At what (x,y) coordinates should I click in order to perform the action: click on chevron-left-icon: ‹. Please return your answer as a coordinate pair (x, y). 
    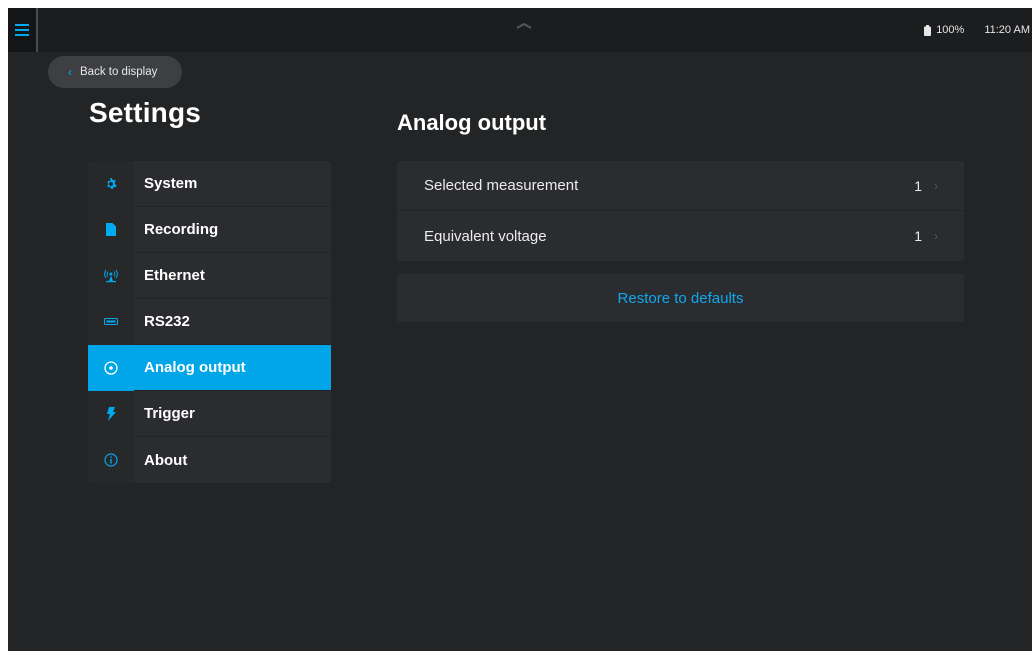
    Looking at the image, I should click on (70, 72).